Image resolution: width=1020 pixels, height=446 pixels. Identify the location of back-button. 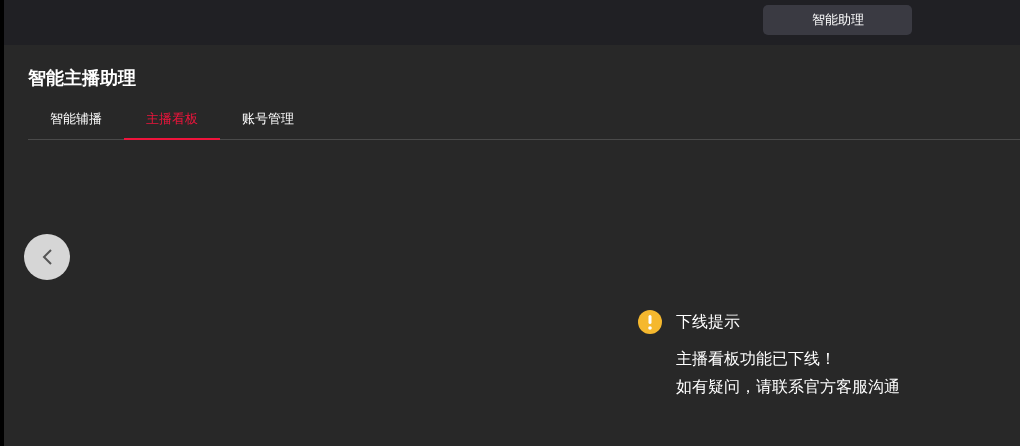
(47, 257).